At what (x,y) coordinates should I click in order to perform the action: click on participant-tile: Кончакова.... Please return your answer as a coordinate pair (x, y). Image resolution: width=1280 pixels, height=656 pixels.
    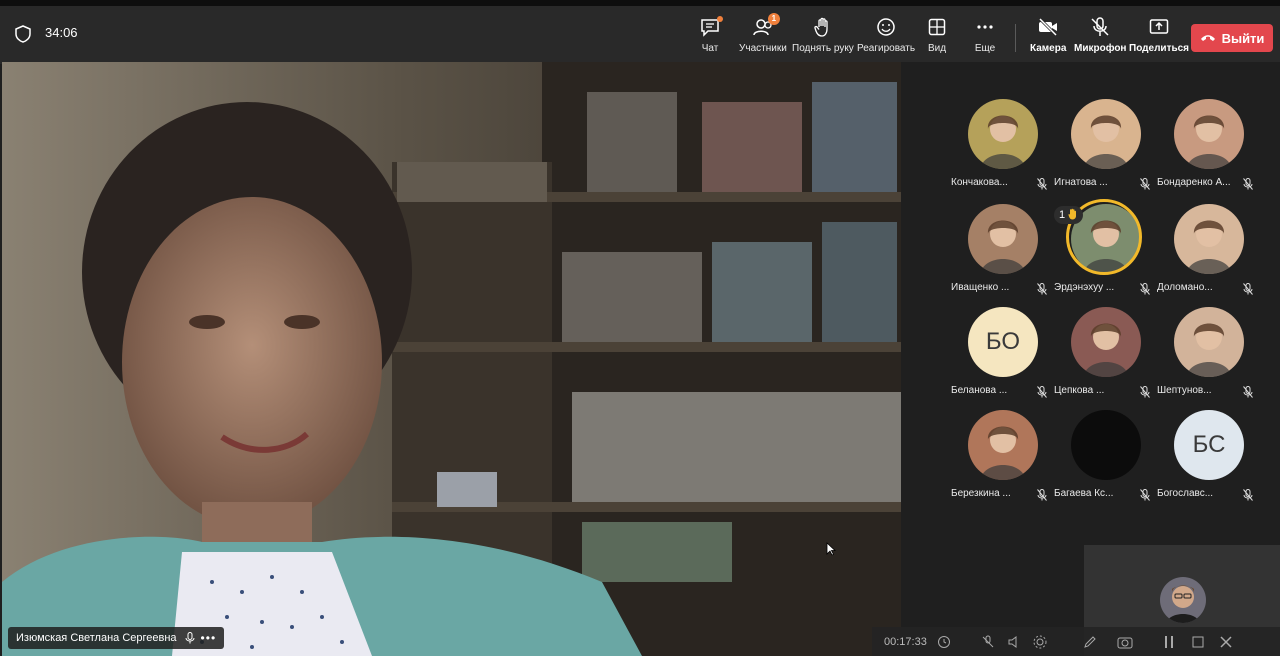
    Looking at the image, I should click on (1002, 149).